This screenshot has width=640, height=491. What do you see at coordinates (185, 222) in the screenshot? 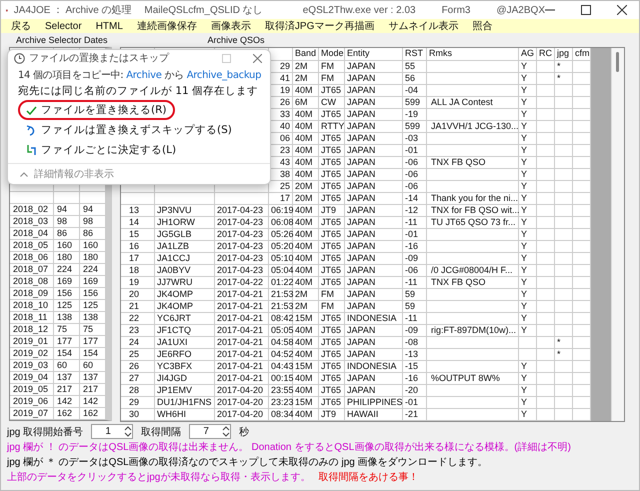
I see `table-cell: JH1ORW` at bounding box center [185, 222].